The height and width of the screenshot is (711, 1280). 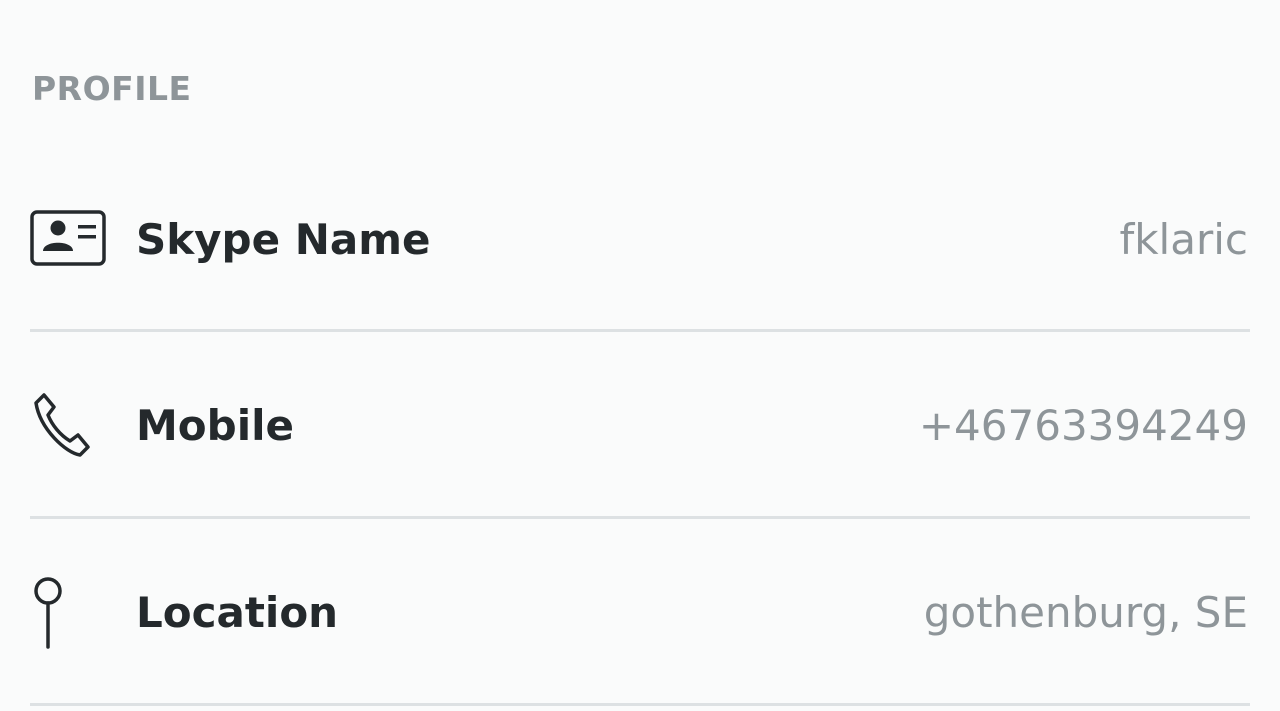 I want to click on location-pin-icon, so click(x=68, y=613).